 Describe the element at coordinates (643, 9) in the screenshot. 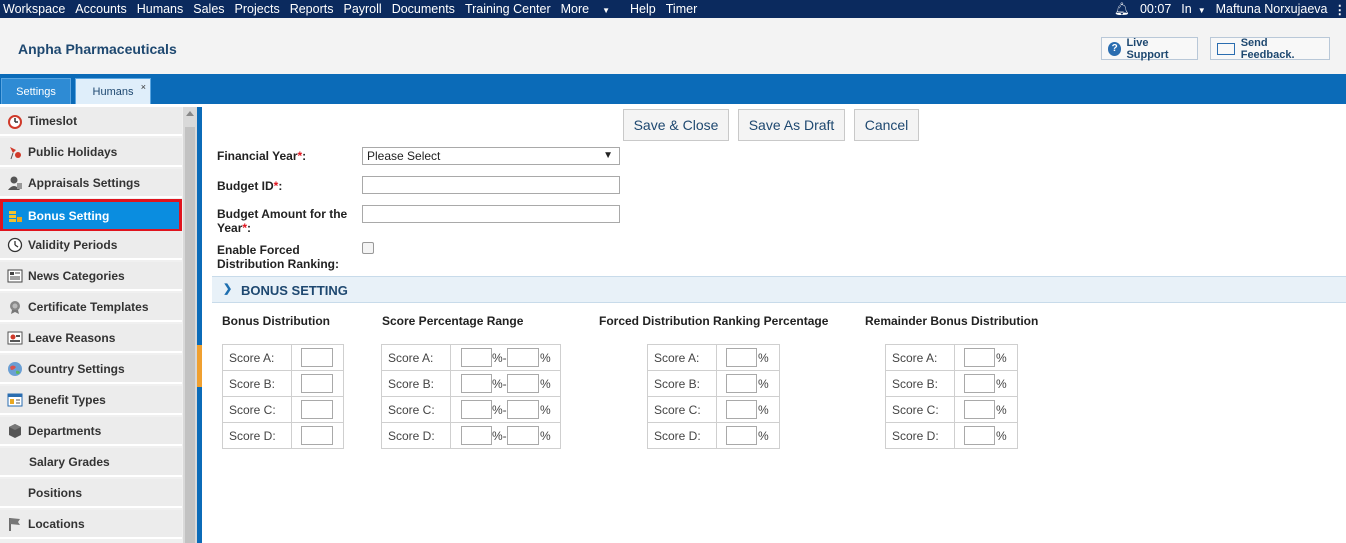

I see `nav-help: Help` at that location.